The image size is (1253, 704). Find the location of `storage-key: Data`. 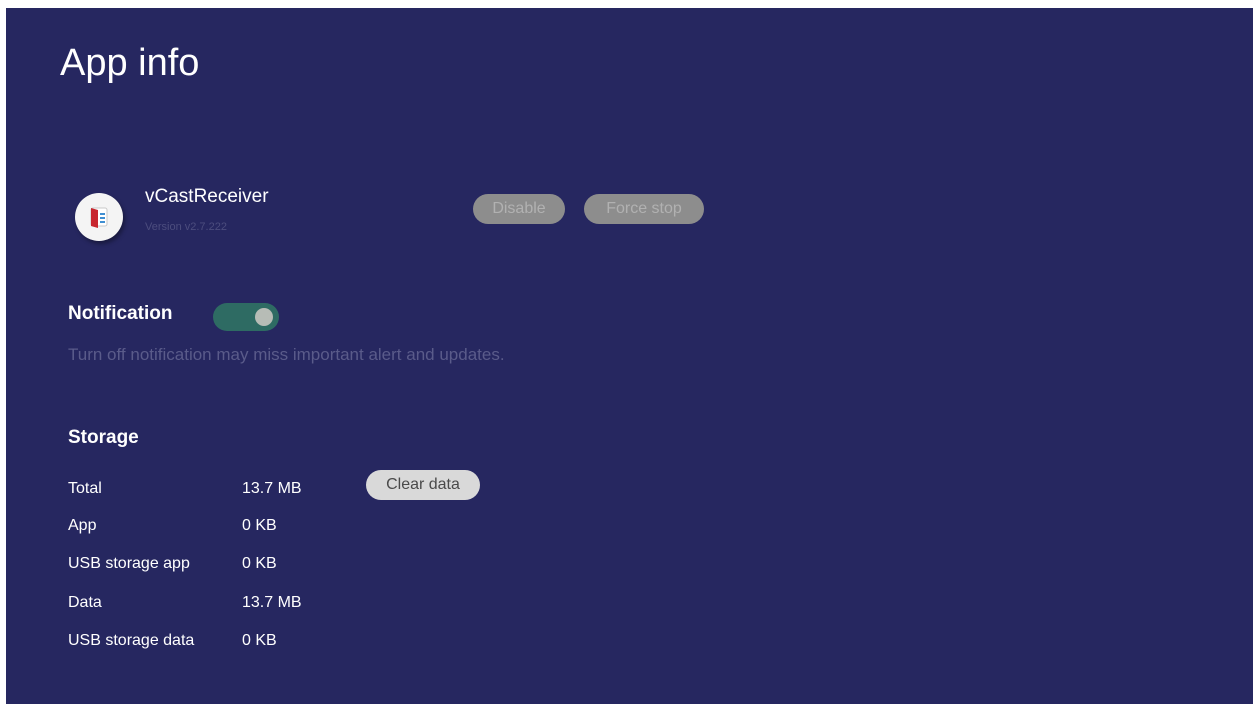

storage-key: Data is located at coordinates (85, 602).